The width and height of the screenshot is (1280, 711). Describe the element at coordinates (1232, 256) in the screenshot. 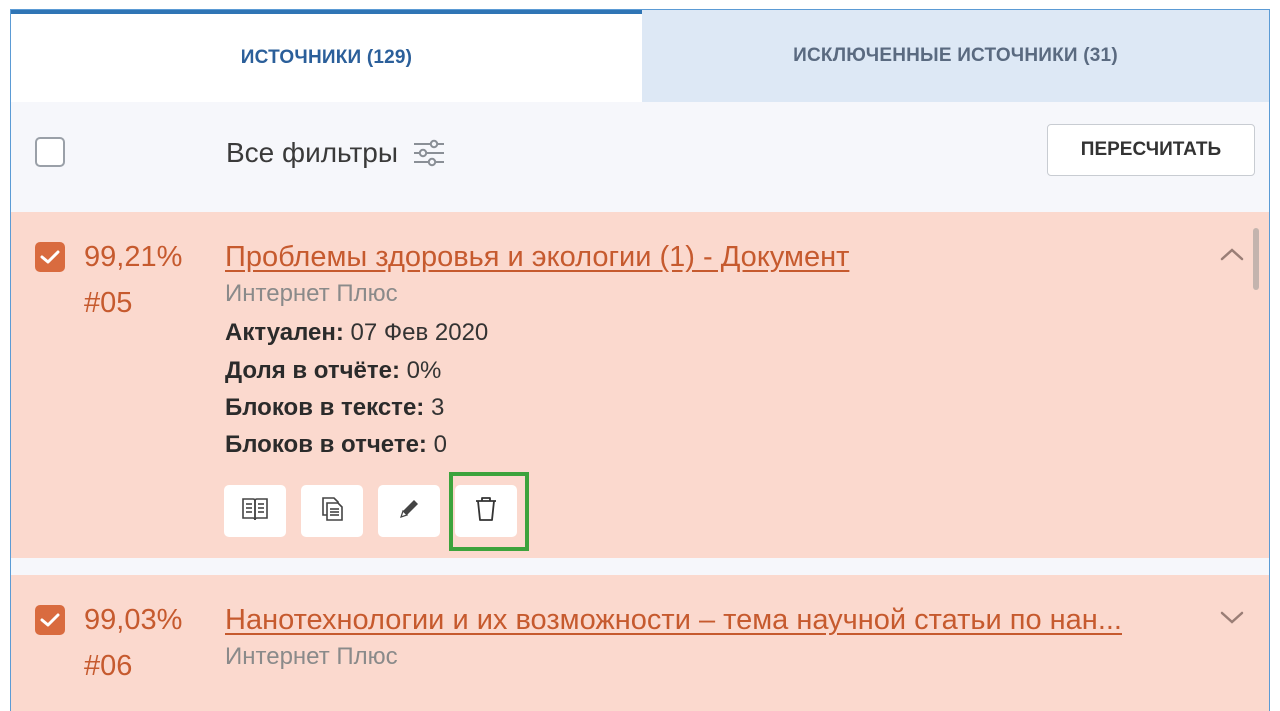

I see `chevron-up-icon` at that location.